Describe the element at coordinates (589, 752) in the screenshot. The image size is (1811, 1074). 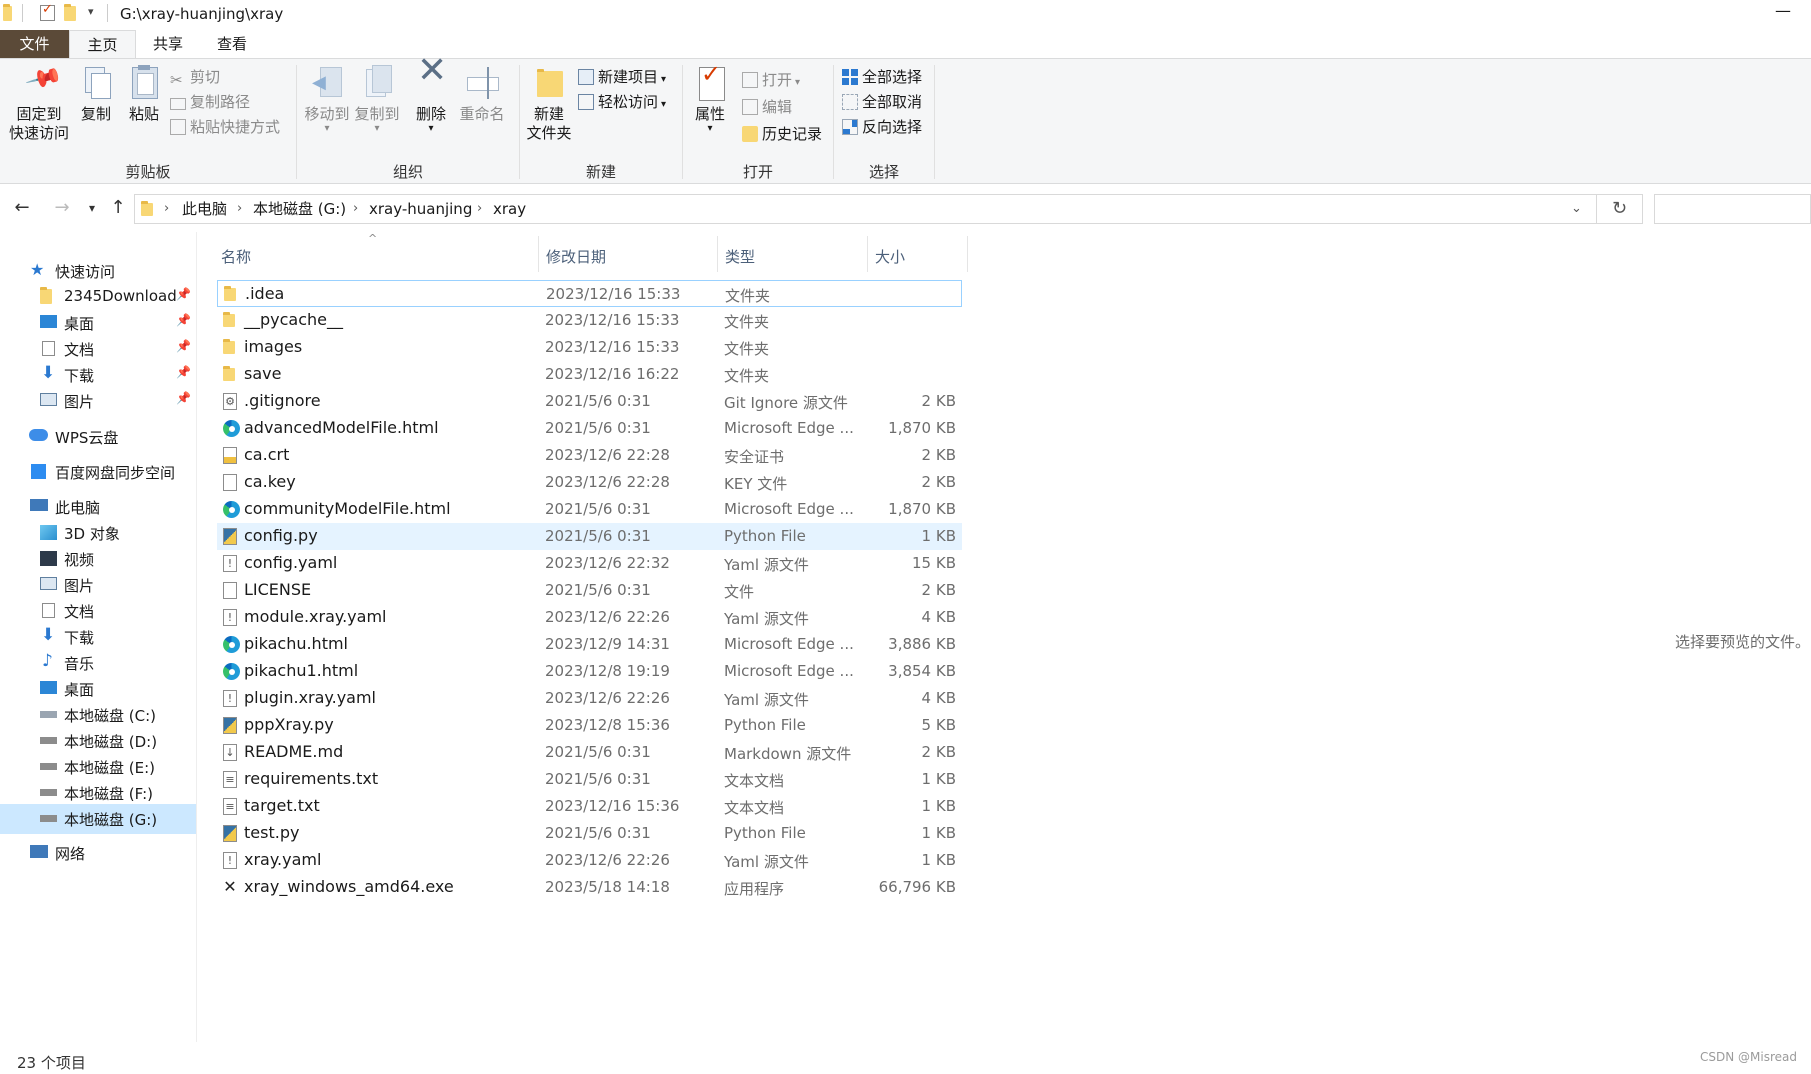
I see `file-row: ↓ README.md 2021/5/6 0:31 Markdown 源文件 2 KB` at that location.